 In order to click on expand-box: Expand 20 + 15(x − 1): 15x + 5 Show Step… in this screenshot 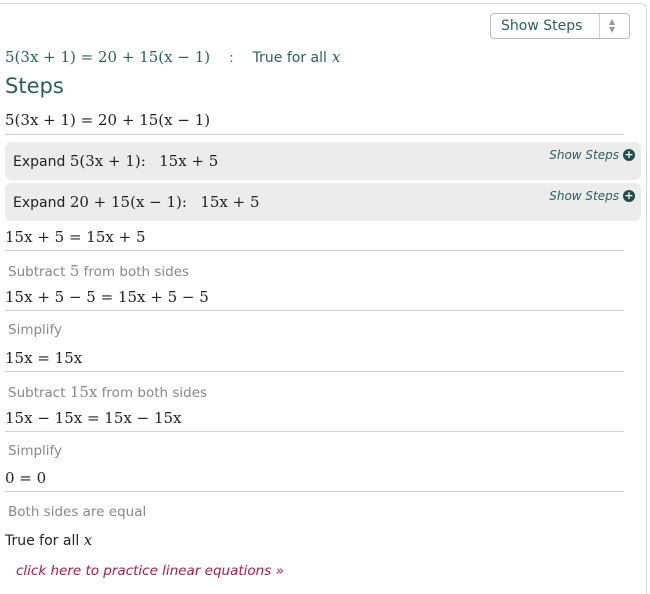, I will do `click(323, 202)`.